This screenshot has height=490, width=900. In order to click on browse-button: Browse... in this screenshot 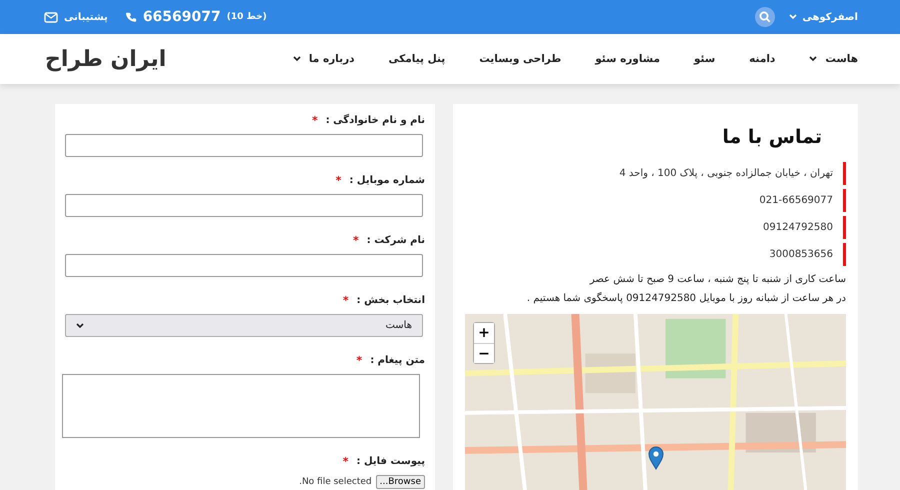, I will do `click(400, 482)`.